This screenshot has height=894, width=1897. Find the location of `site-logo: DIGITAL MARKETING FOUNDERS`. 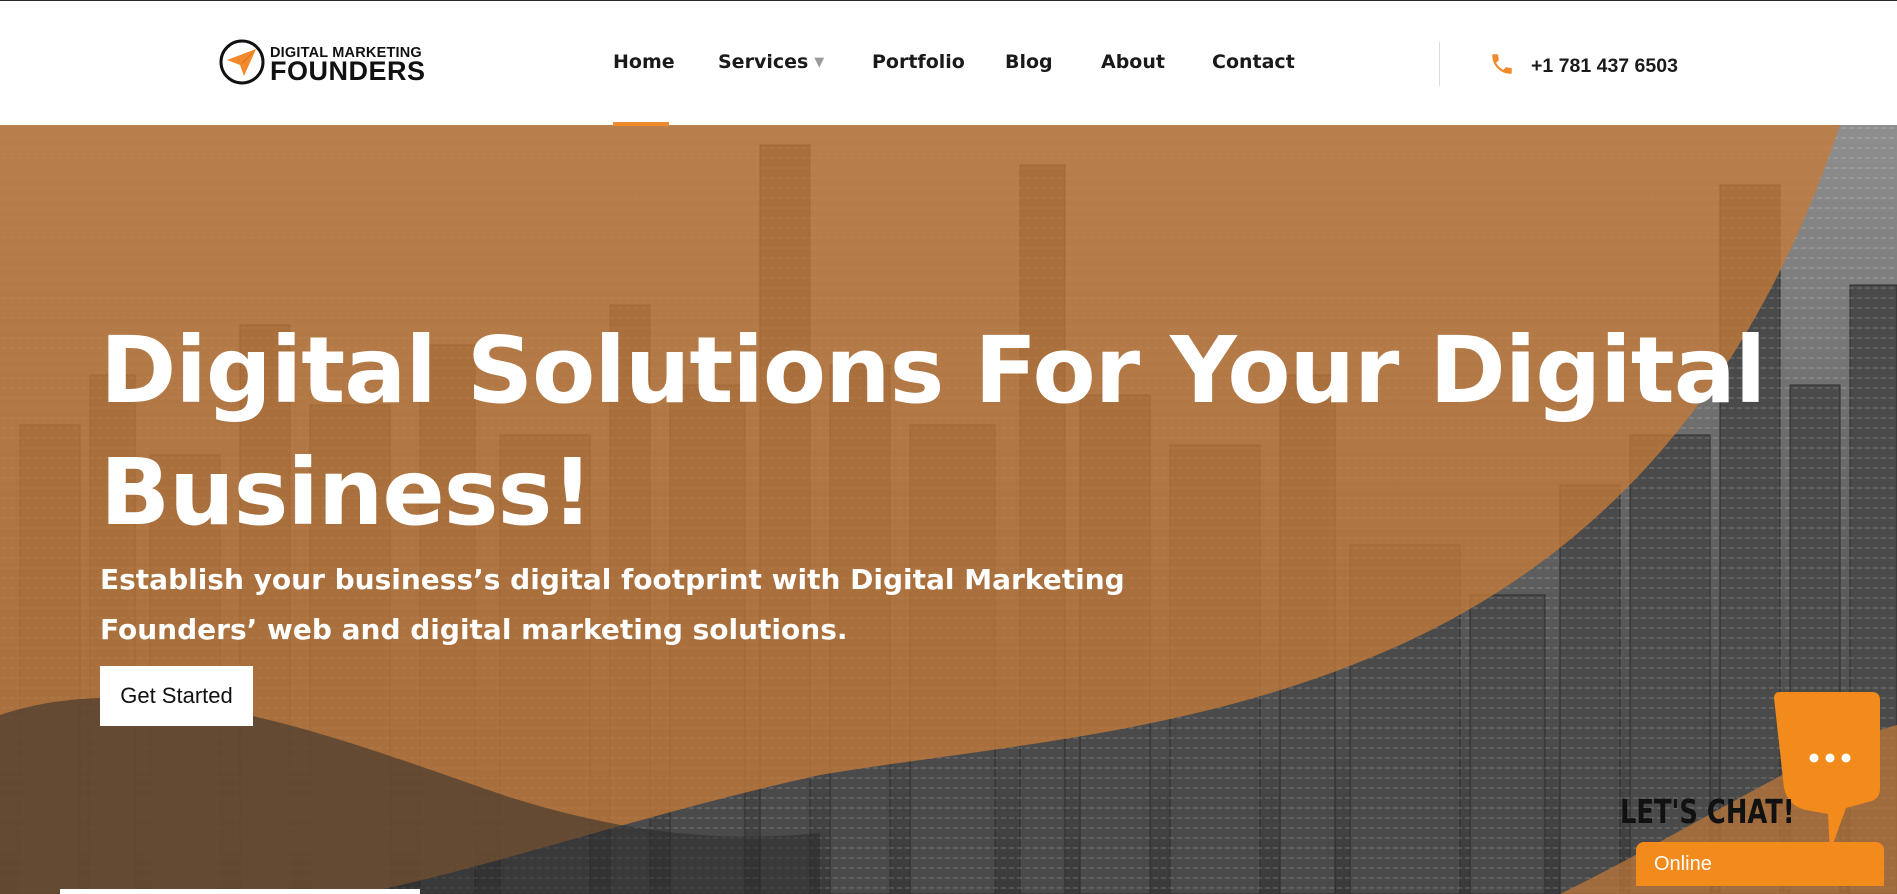

site-logo: DIGITAL MARKETING FOUNDERS is located at coordinates (323, 63).